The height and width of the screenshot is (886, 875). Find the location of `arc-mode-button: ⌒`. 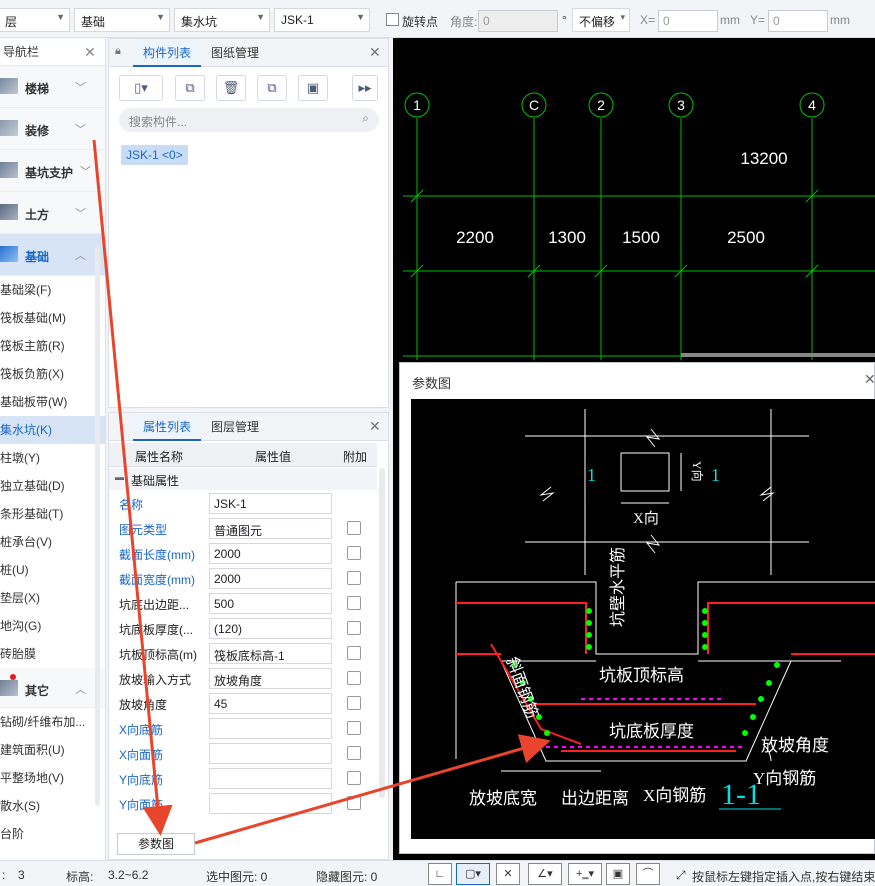

arc-mode-button: ⌒ is located at coordinates (648, 874).